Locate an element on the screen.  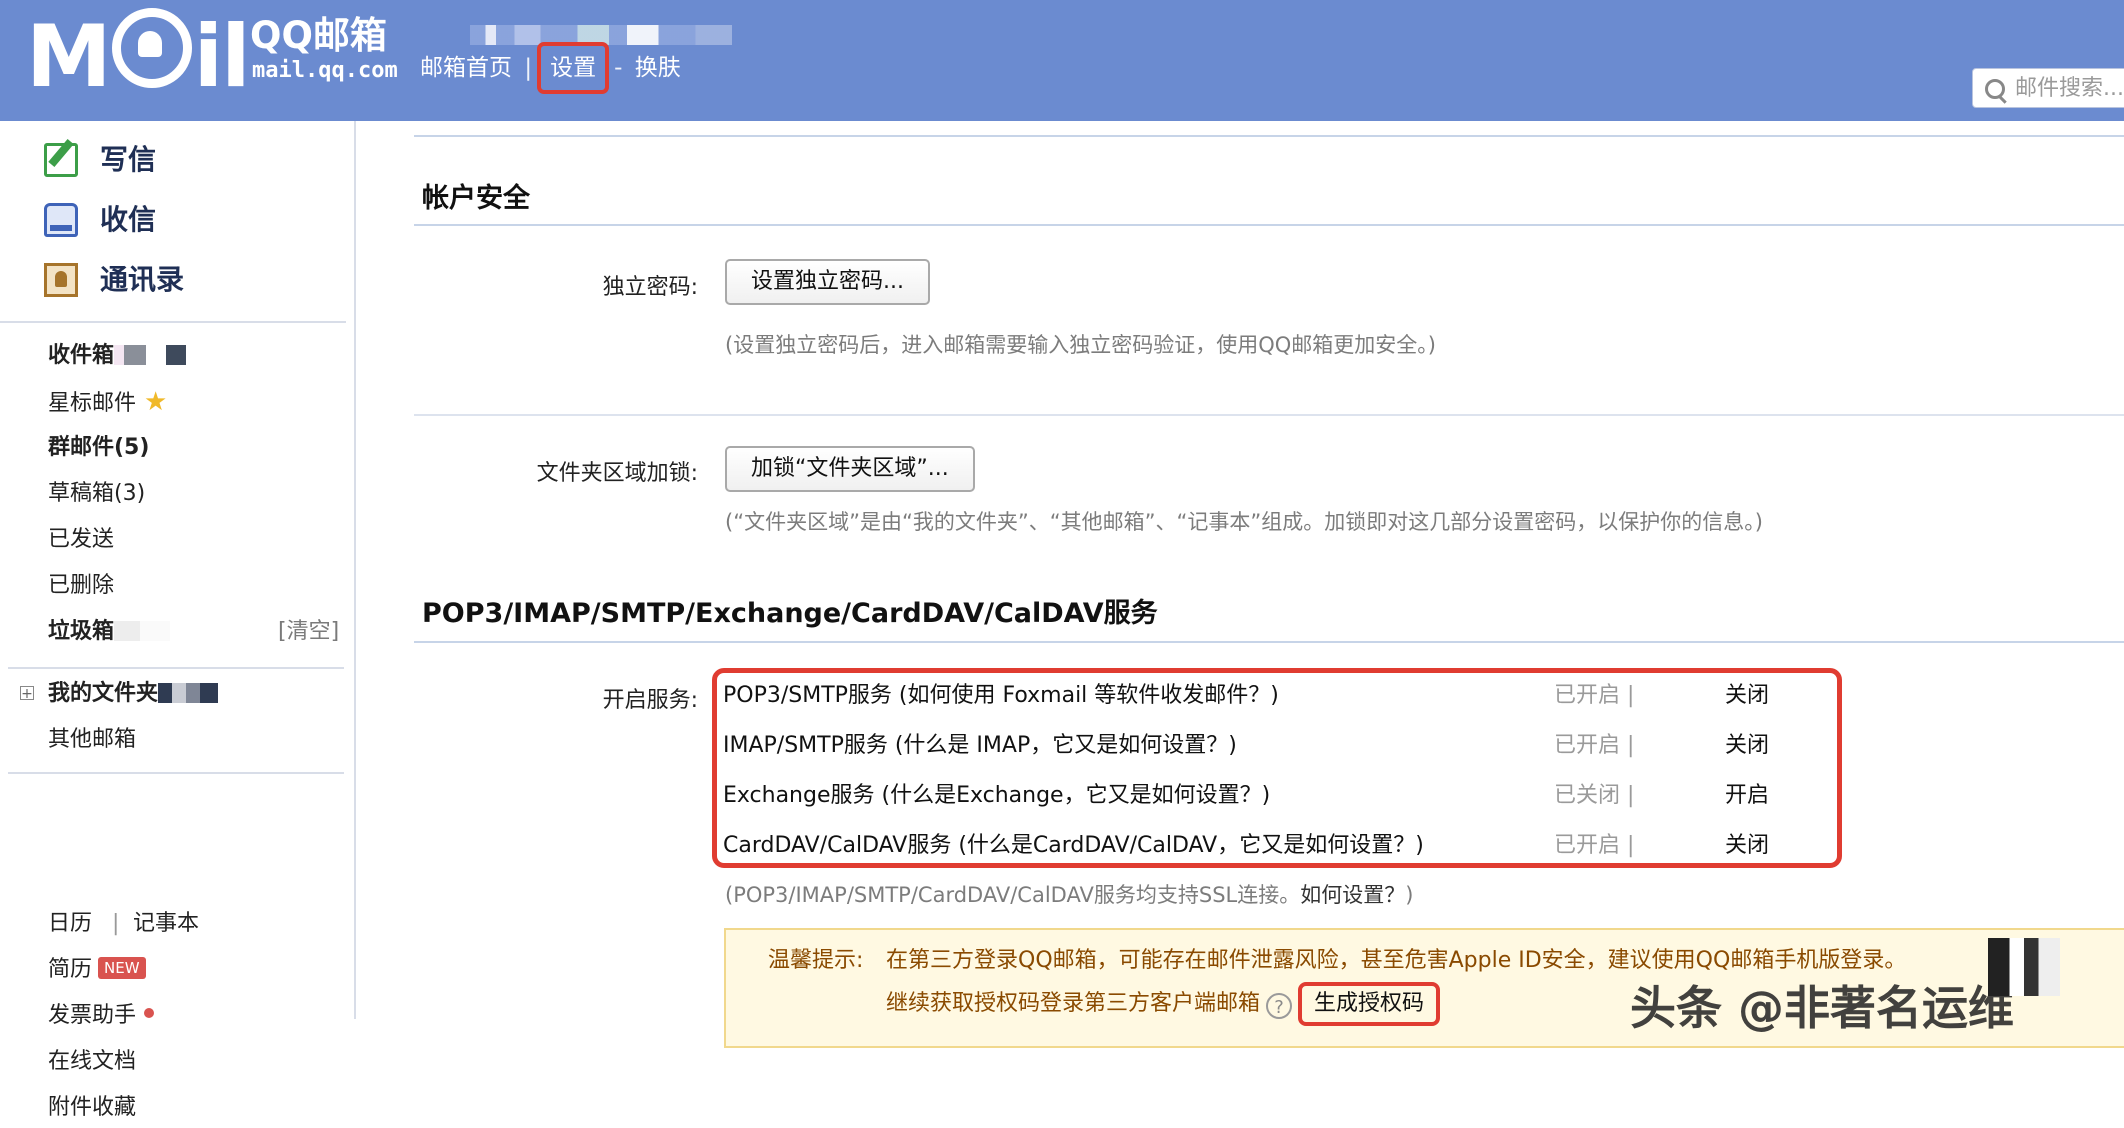
sidebar-item-sent: 已发送 is located at coordinates (81, 540).